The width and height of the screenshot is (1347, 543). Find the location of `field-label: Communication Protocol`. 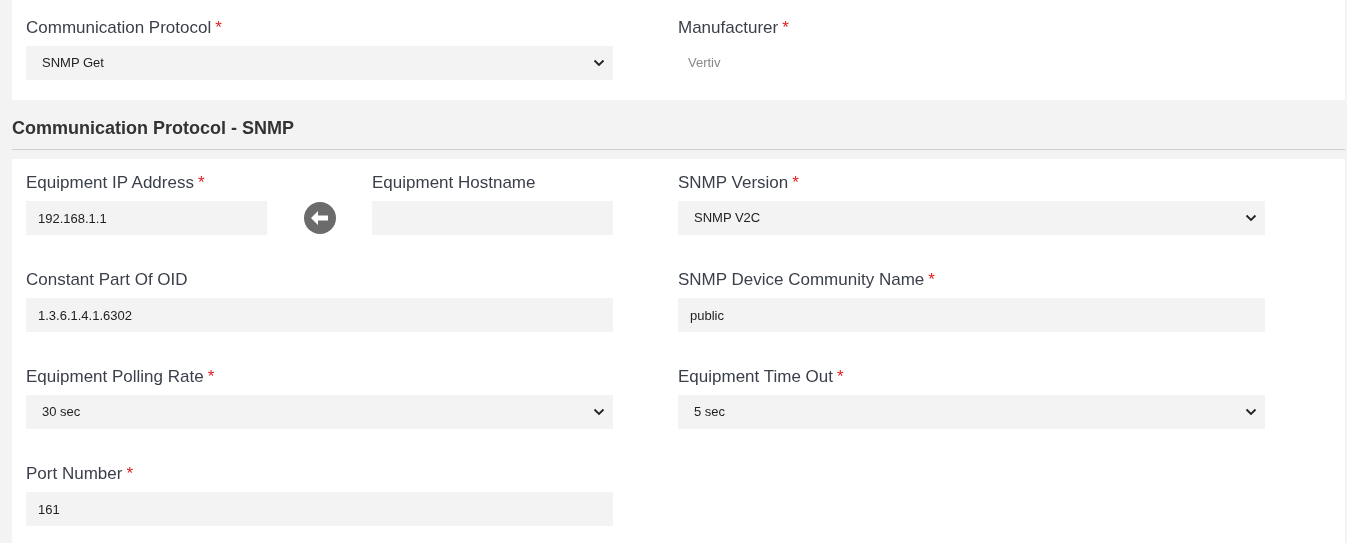

field-label: Communication Protocol is located at coordinates (119, 28).